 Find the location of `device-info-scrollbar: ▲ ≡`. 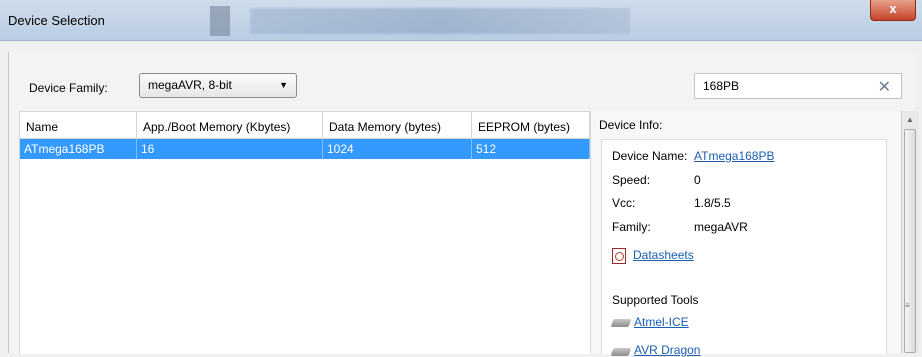

device-info-scrollbar: ▲ ≡ is located at coordinates (910, 232).